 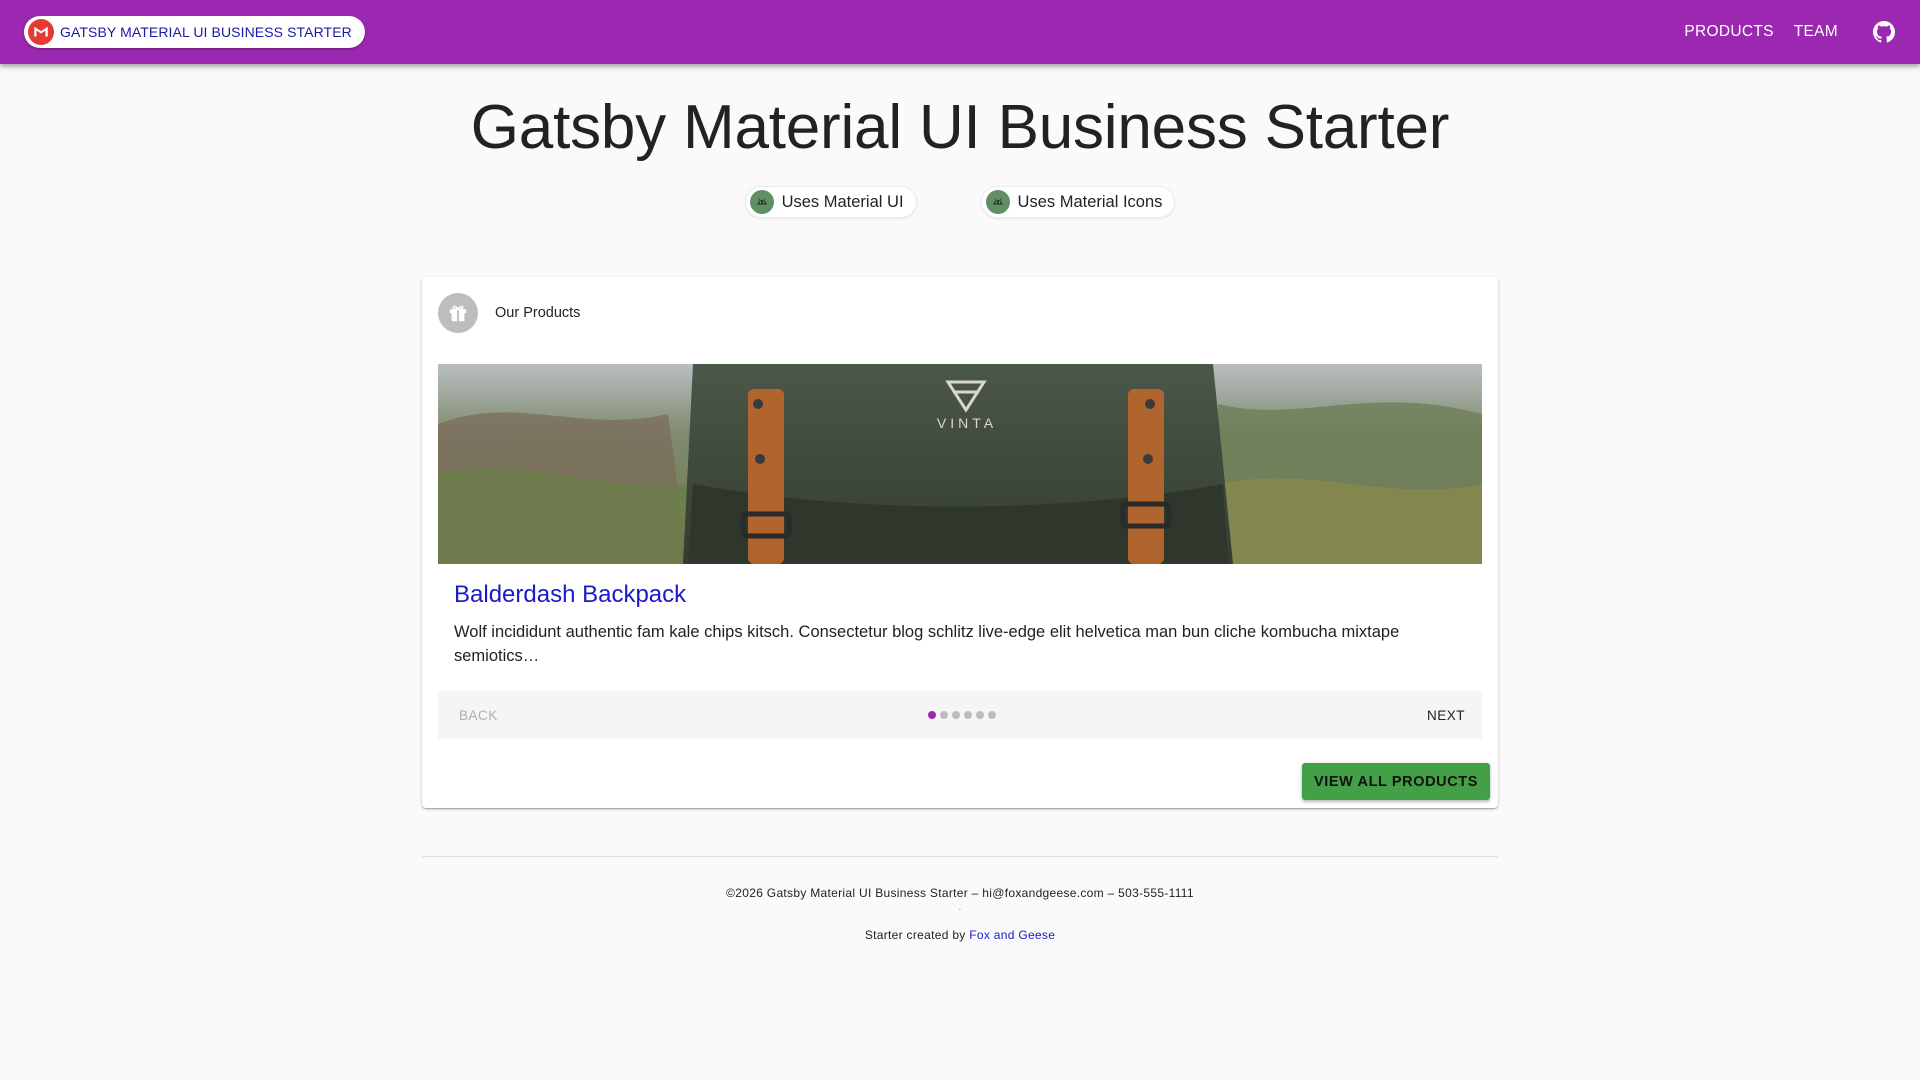 What do you see at coordinates (538, 313) in the screenshot?
I see `card-header-title: Our Products` at bounding box center [538, 313].